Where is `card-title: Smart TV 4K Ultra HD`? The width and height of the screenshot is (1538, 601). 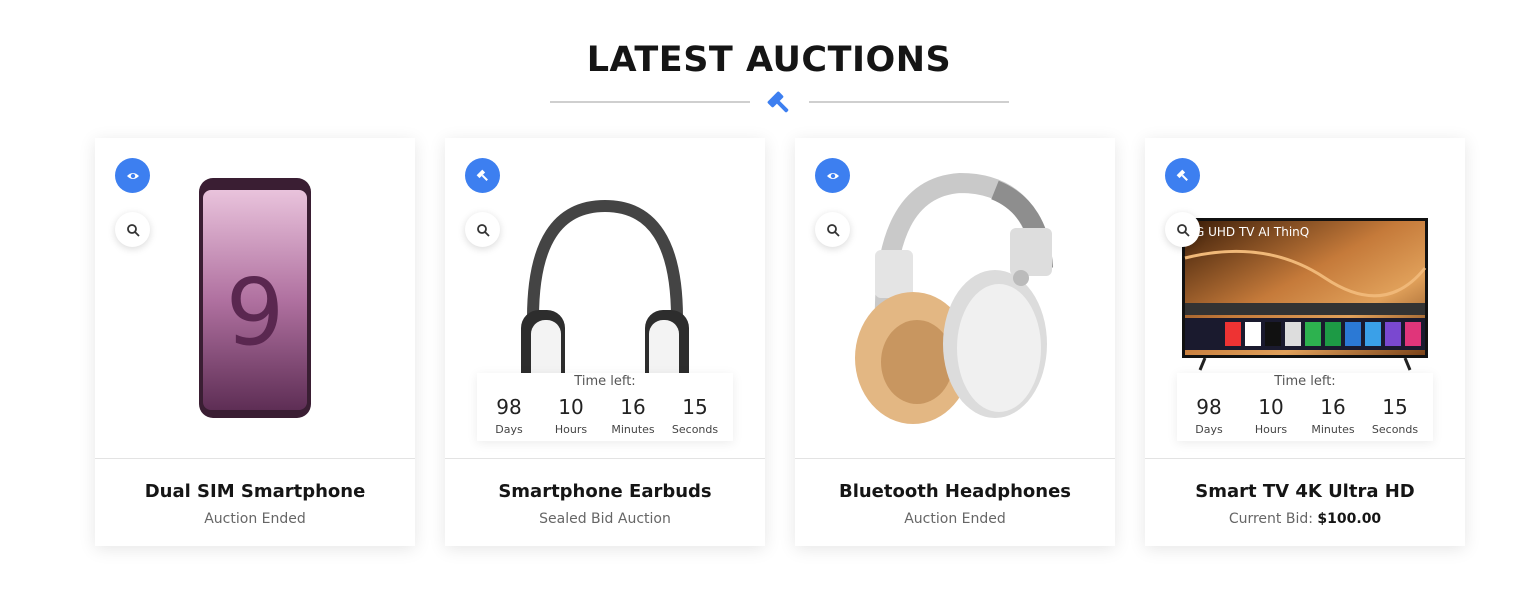
card-title: Smart TV 4K Ultra HD is located at coordinates (1305, 491).